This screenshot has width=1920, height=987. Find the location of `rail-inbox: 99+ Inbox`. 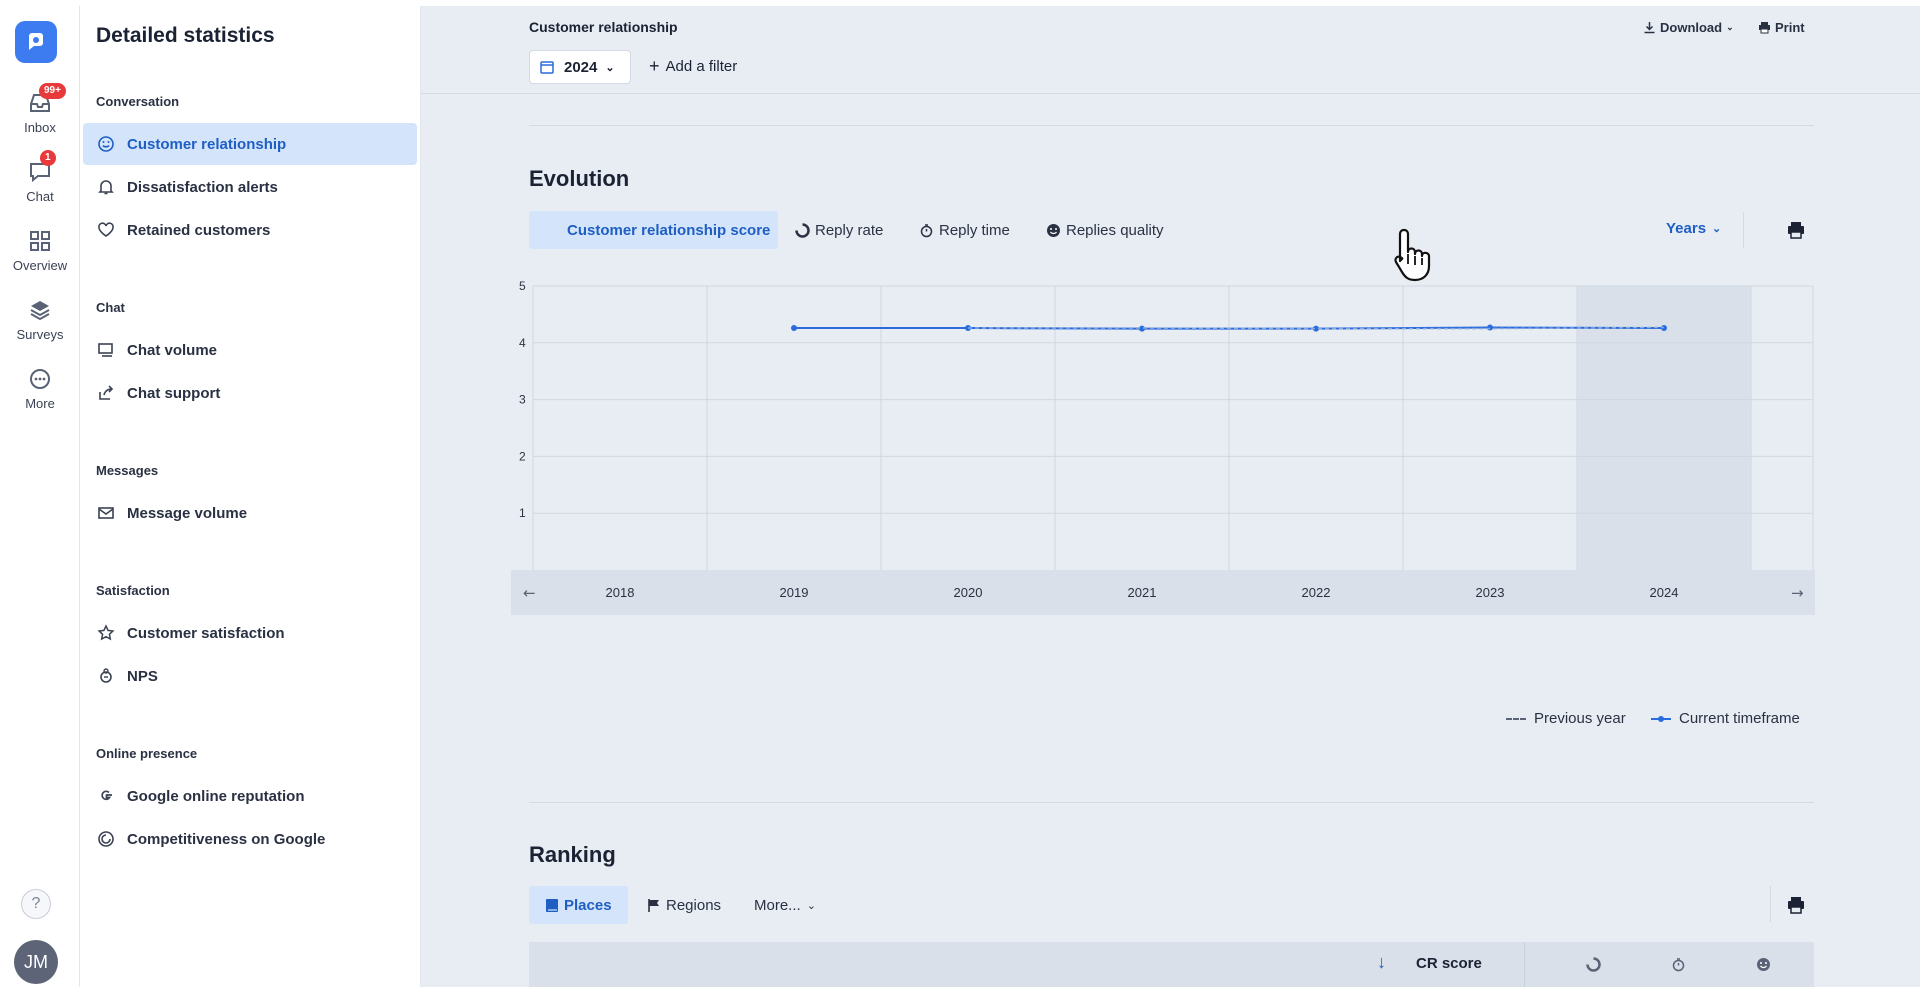

rail-inbox: 99+ Inbox is located at coordinates (40, 109).